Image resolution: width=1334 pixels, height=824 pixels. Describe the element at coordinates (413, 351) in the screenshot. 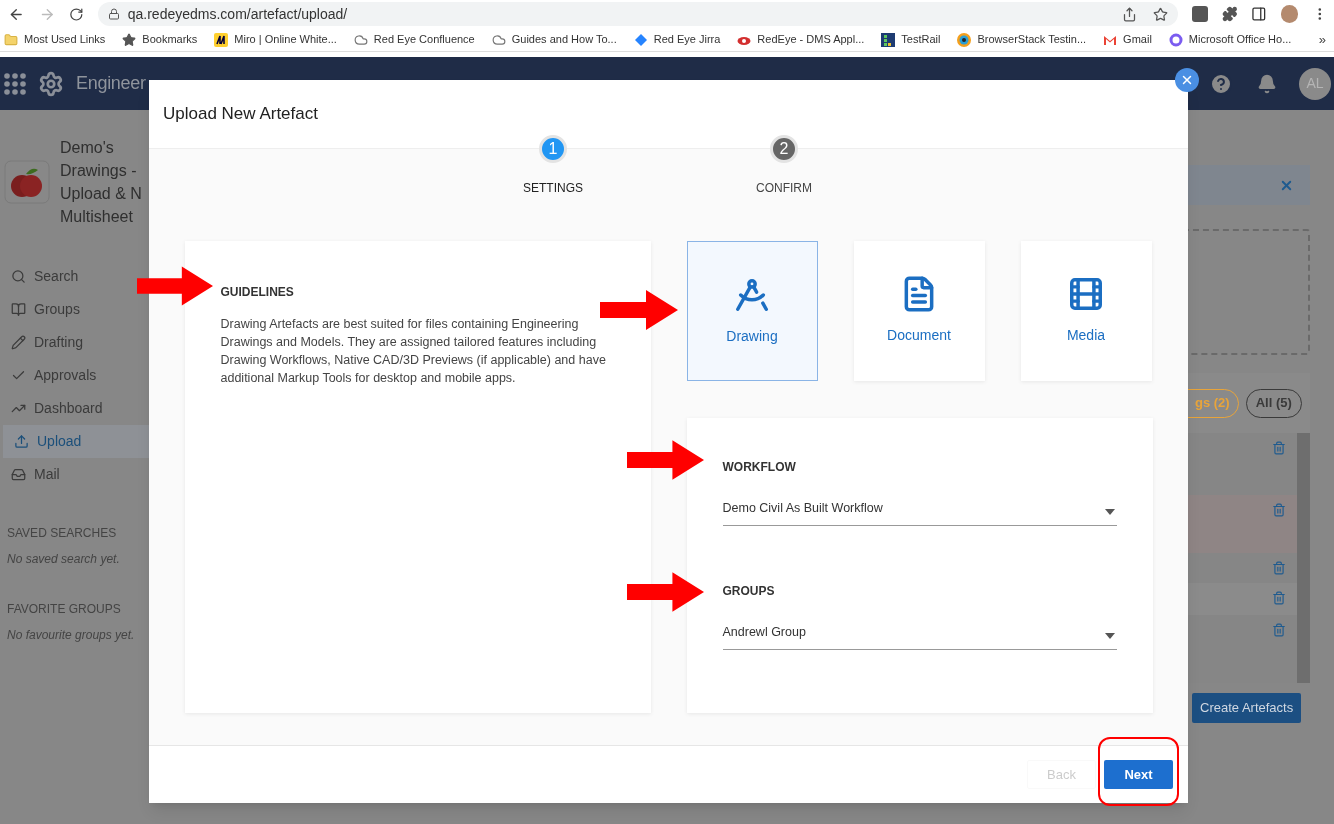

I see `guidelines-text: Drawing Artefacts are best suited for files containing Engineering Drawings and Models. They are assigned tailored features including Drawing Workflows, Native CAD/3D Previews (if applicable) and have additional Markup Tools for desktop and mobile apps.` at that location.